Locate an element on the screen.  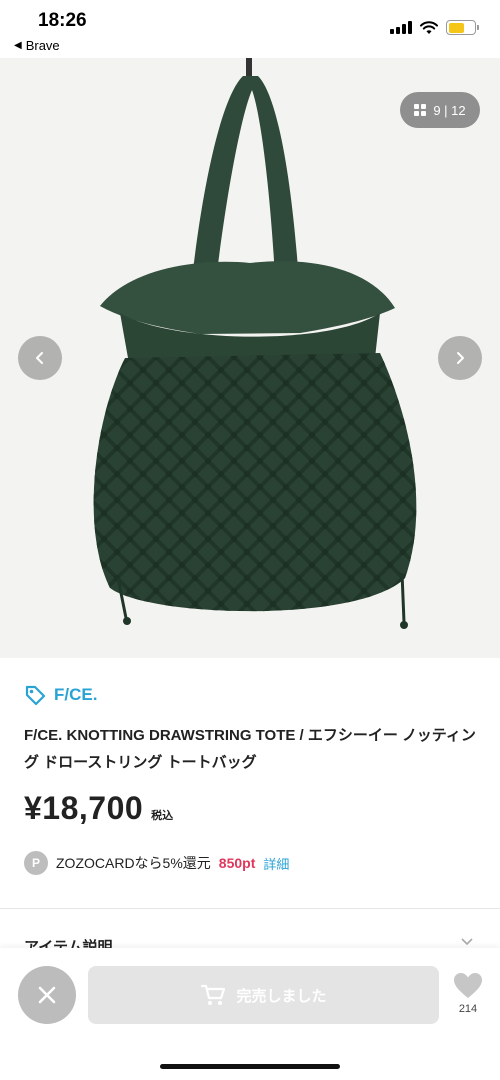
grid-icon is located at coordinates (420, 110).